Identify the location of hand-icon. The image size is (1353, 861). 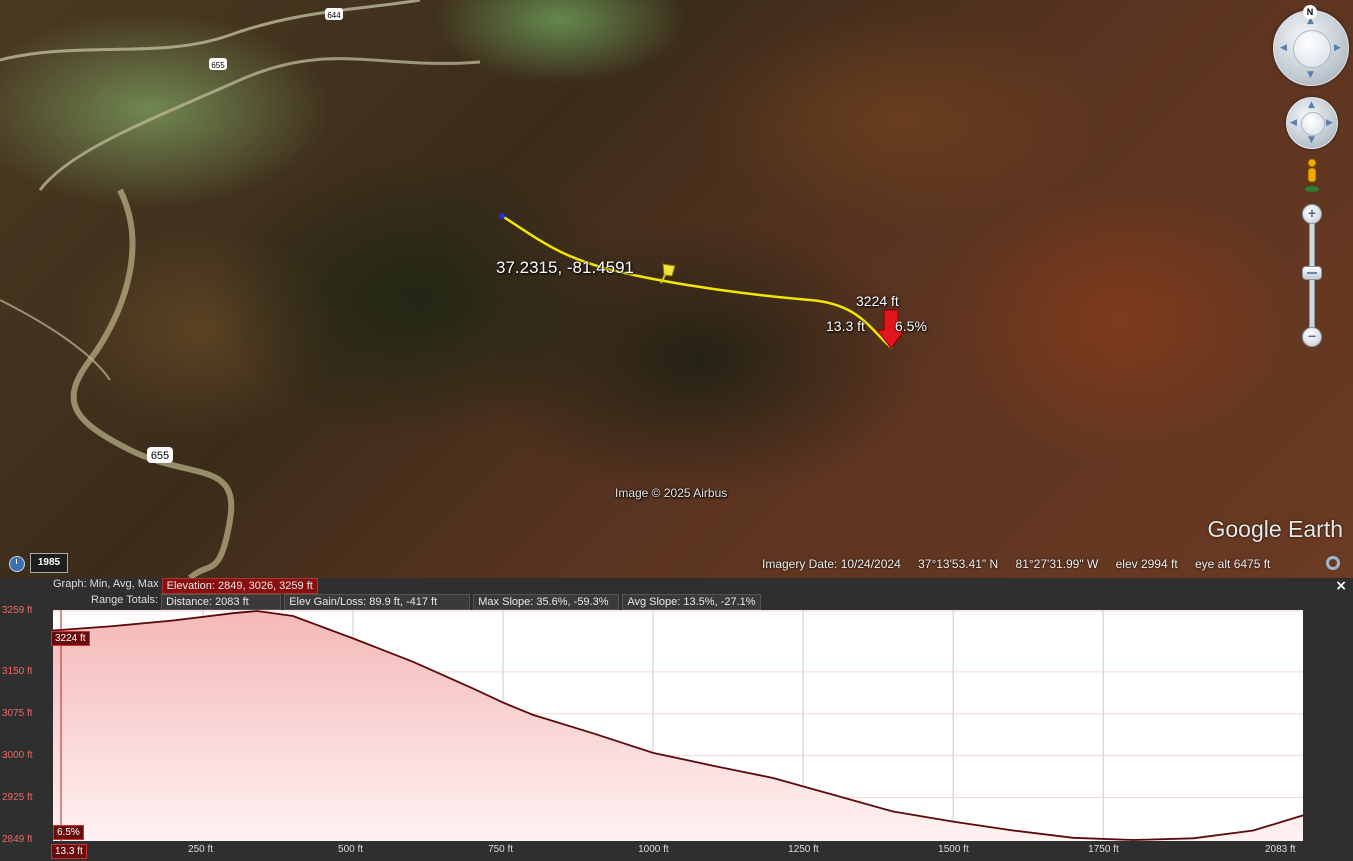
(1313, 124).